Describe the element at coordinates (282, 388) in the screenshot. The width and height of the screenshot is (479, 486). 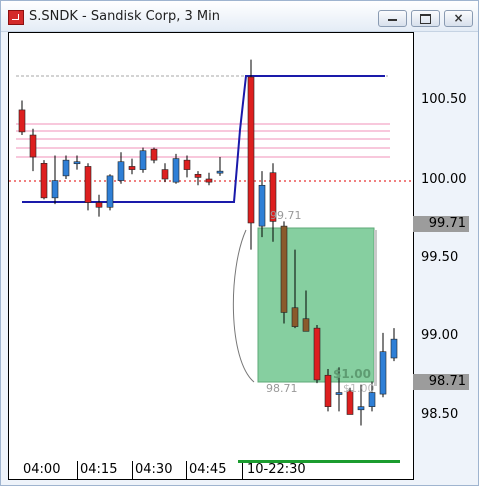
I see `exit-price-annotation: 98.71` at that location.